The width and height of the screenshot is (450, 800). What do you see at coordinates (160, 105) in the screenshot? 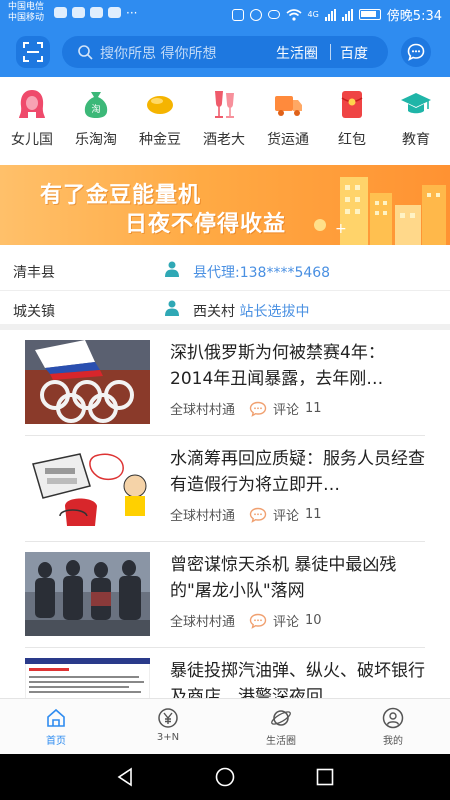
I see `gold-bean-icon` at bounding box center [160, 105].